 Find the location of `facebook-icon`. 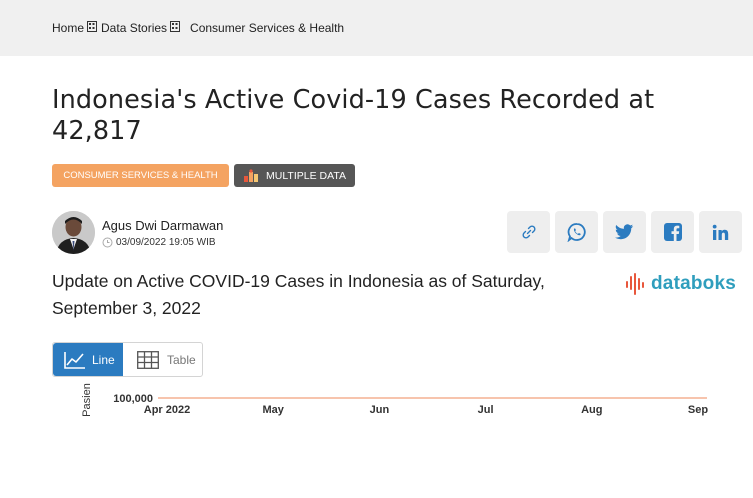

facebook-icon is located at coordinates (672, 232).